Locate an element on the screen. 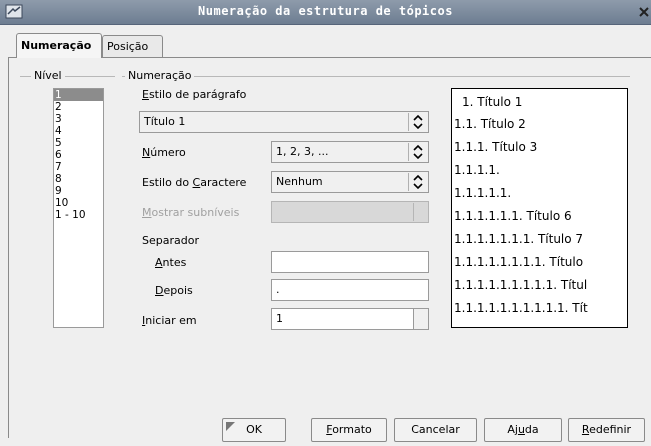  tab-posicao: Posição is located at coordinates (132, 46).